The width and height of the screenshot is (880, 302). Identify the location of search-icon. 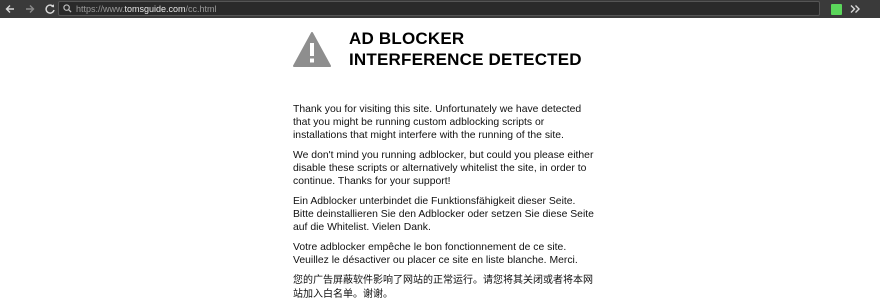
(67, 8).